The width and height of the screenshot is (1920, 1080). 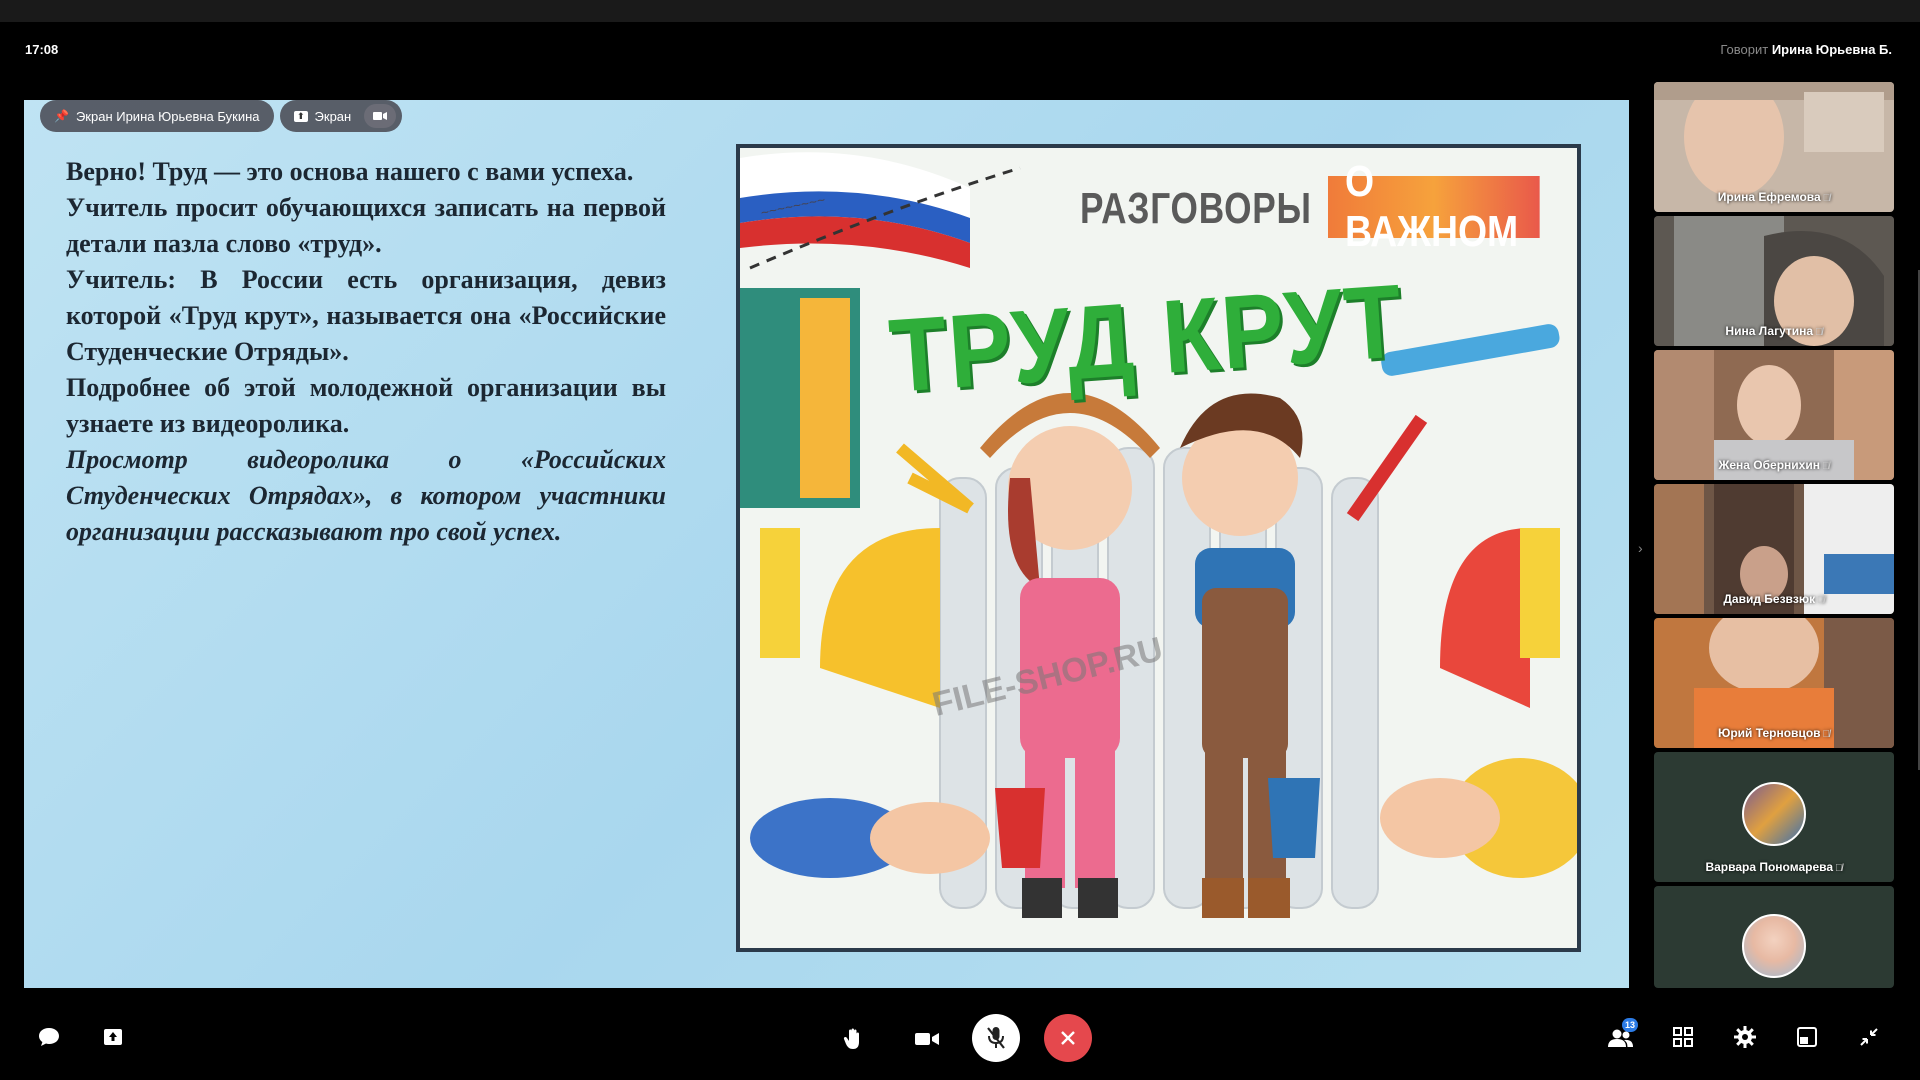 What do you see at coordinates (1831, 49) in the screenshot?
I see `speaker-name: Ирина Юрьевна Б.` at bounding box center [1831, 49].